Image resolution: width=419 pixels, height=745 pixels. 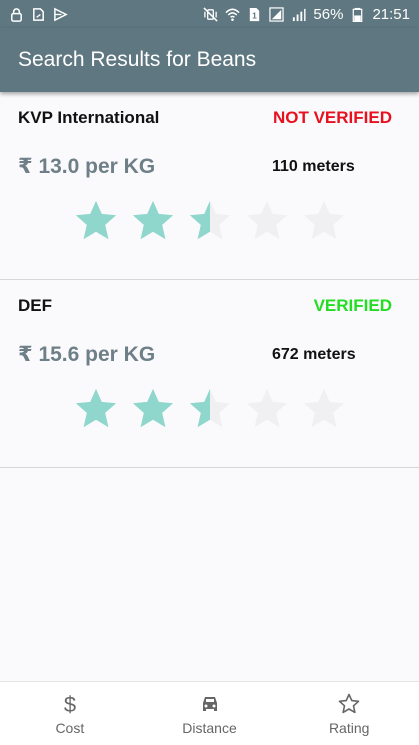 I want to click on status-bar: 1 56% 21:51, so click(x=209, y=14).